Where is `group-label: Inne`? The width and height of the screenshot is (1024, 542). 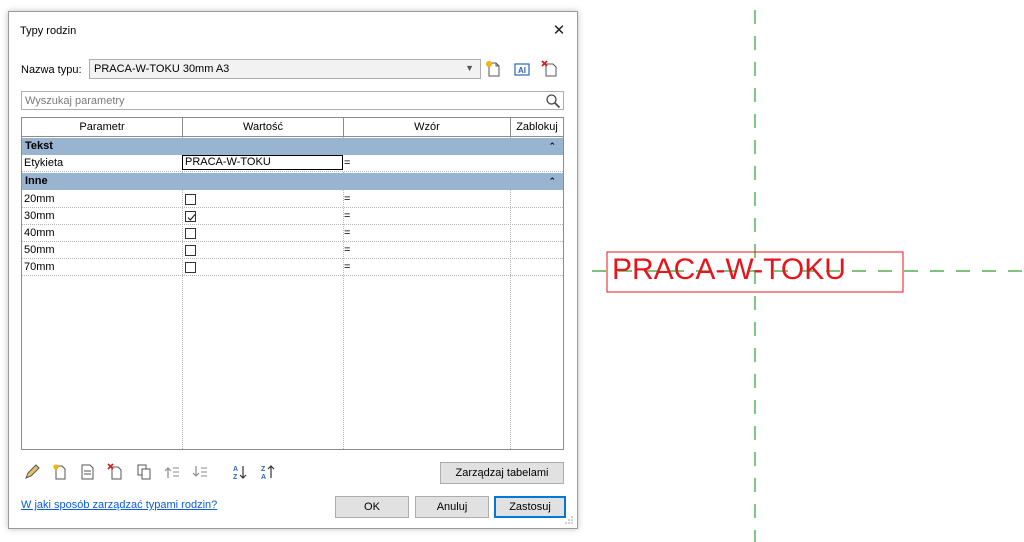 group-label: Inne is located at coordinates (36, 181).